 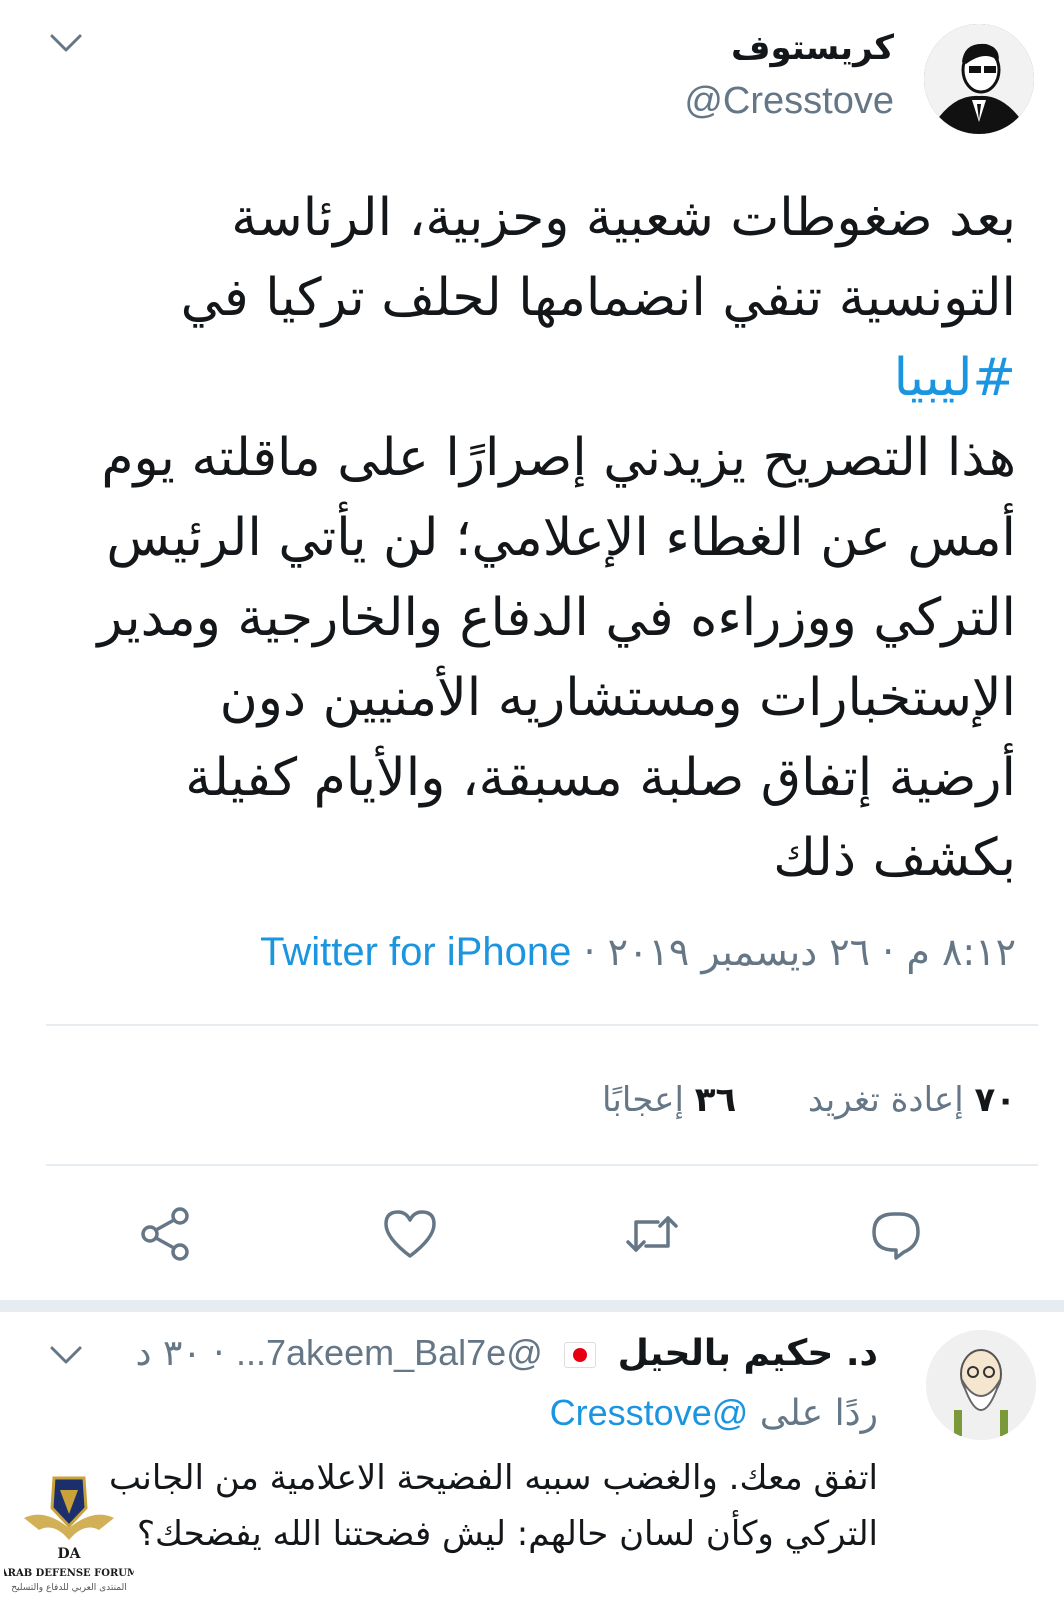 I want to click on tweet-source-link: Twitter for iPhone, so click(x=415, y=952).